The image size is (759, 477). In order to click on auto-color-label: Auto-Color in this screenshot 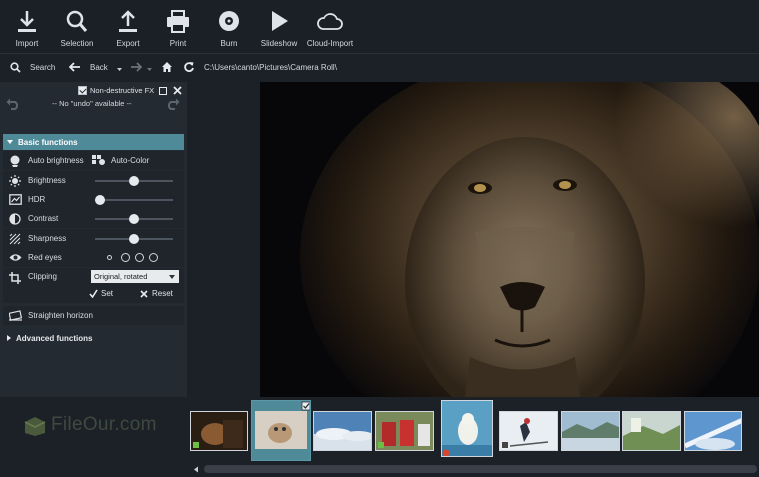, I will do `click(130, 160)`.